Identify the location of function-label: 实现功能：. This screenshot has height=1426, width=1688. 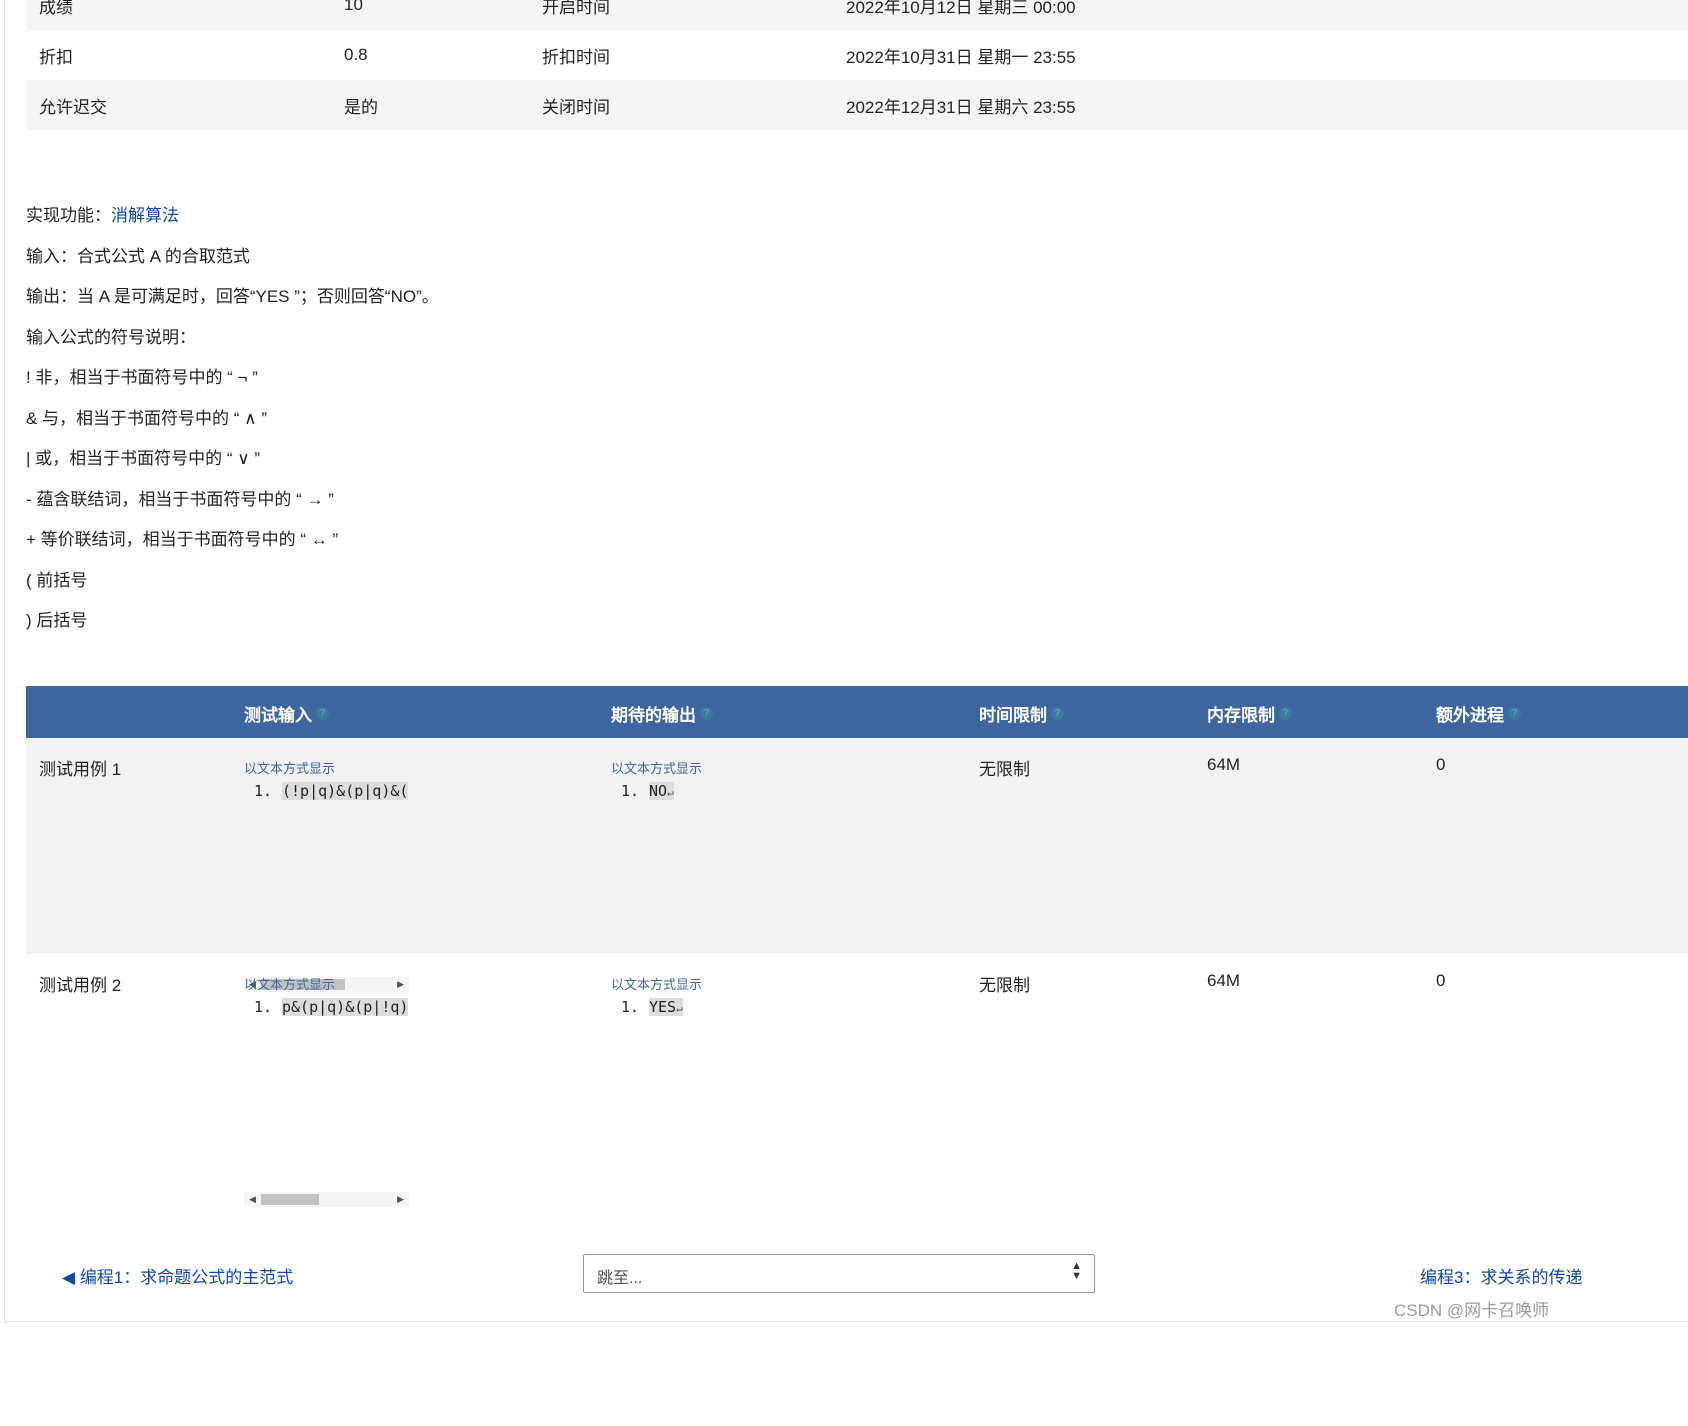
(68, 215).